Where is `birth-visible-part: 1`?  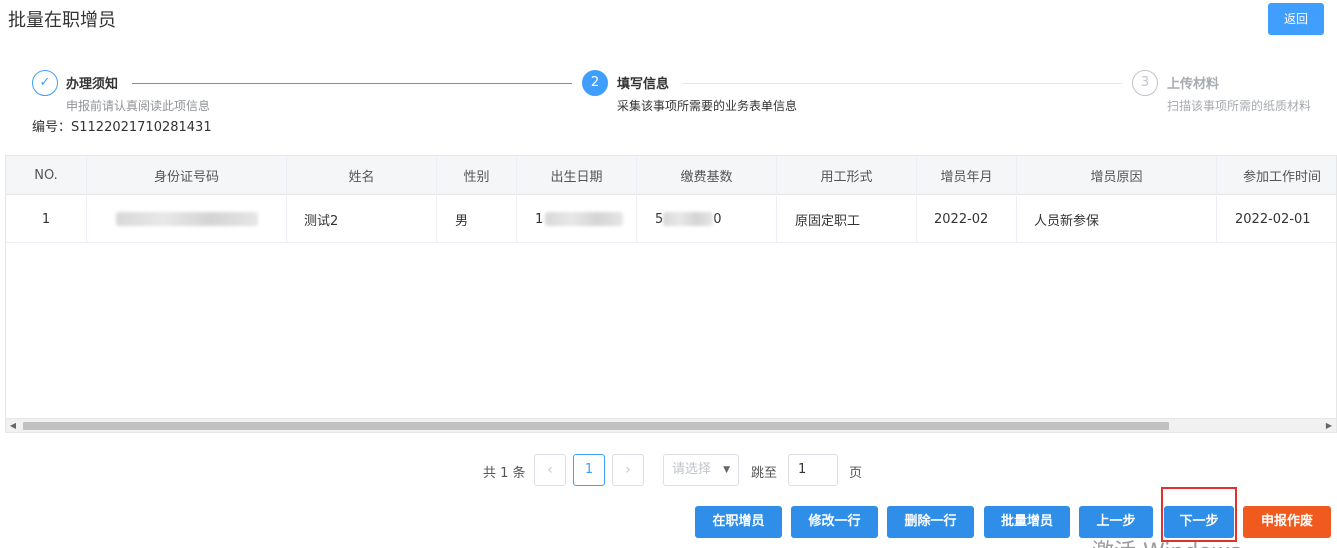
birth-visible-part: 1 is located at coordinates (539, 219).